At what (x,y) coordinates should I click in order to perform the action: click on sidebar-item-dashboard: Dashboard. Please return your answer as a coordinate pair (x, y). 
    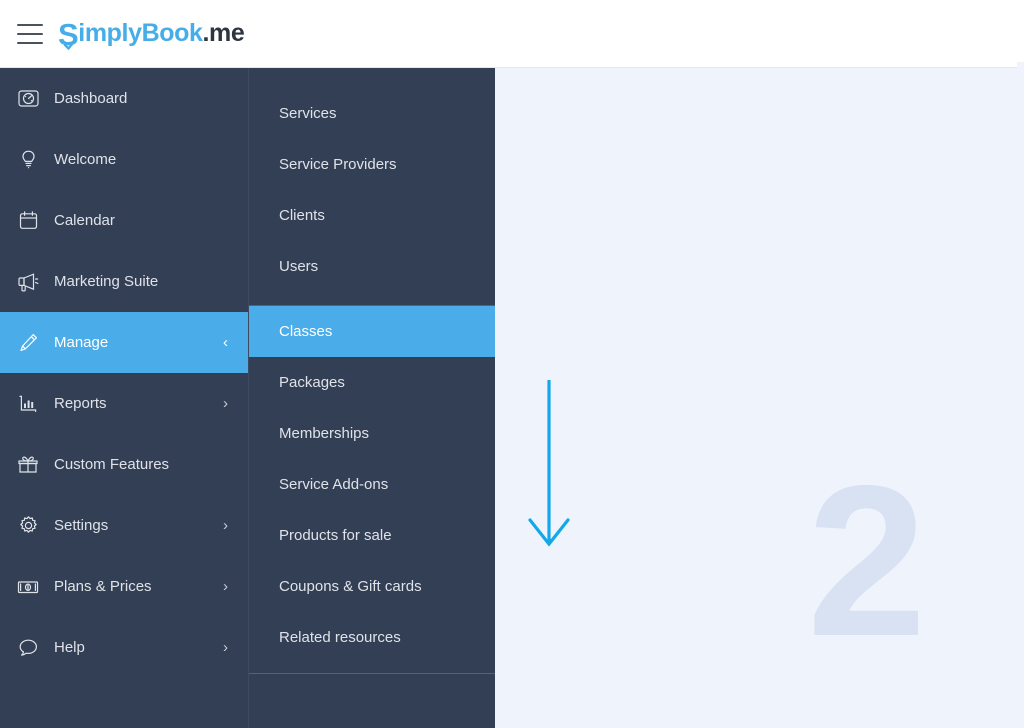
    Looking at the image, I should click on (124, 98).